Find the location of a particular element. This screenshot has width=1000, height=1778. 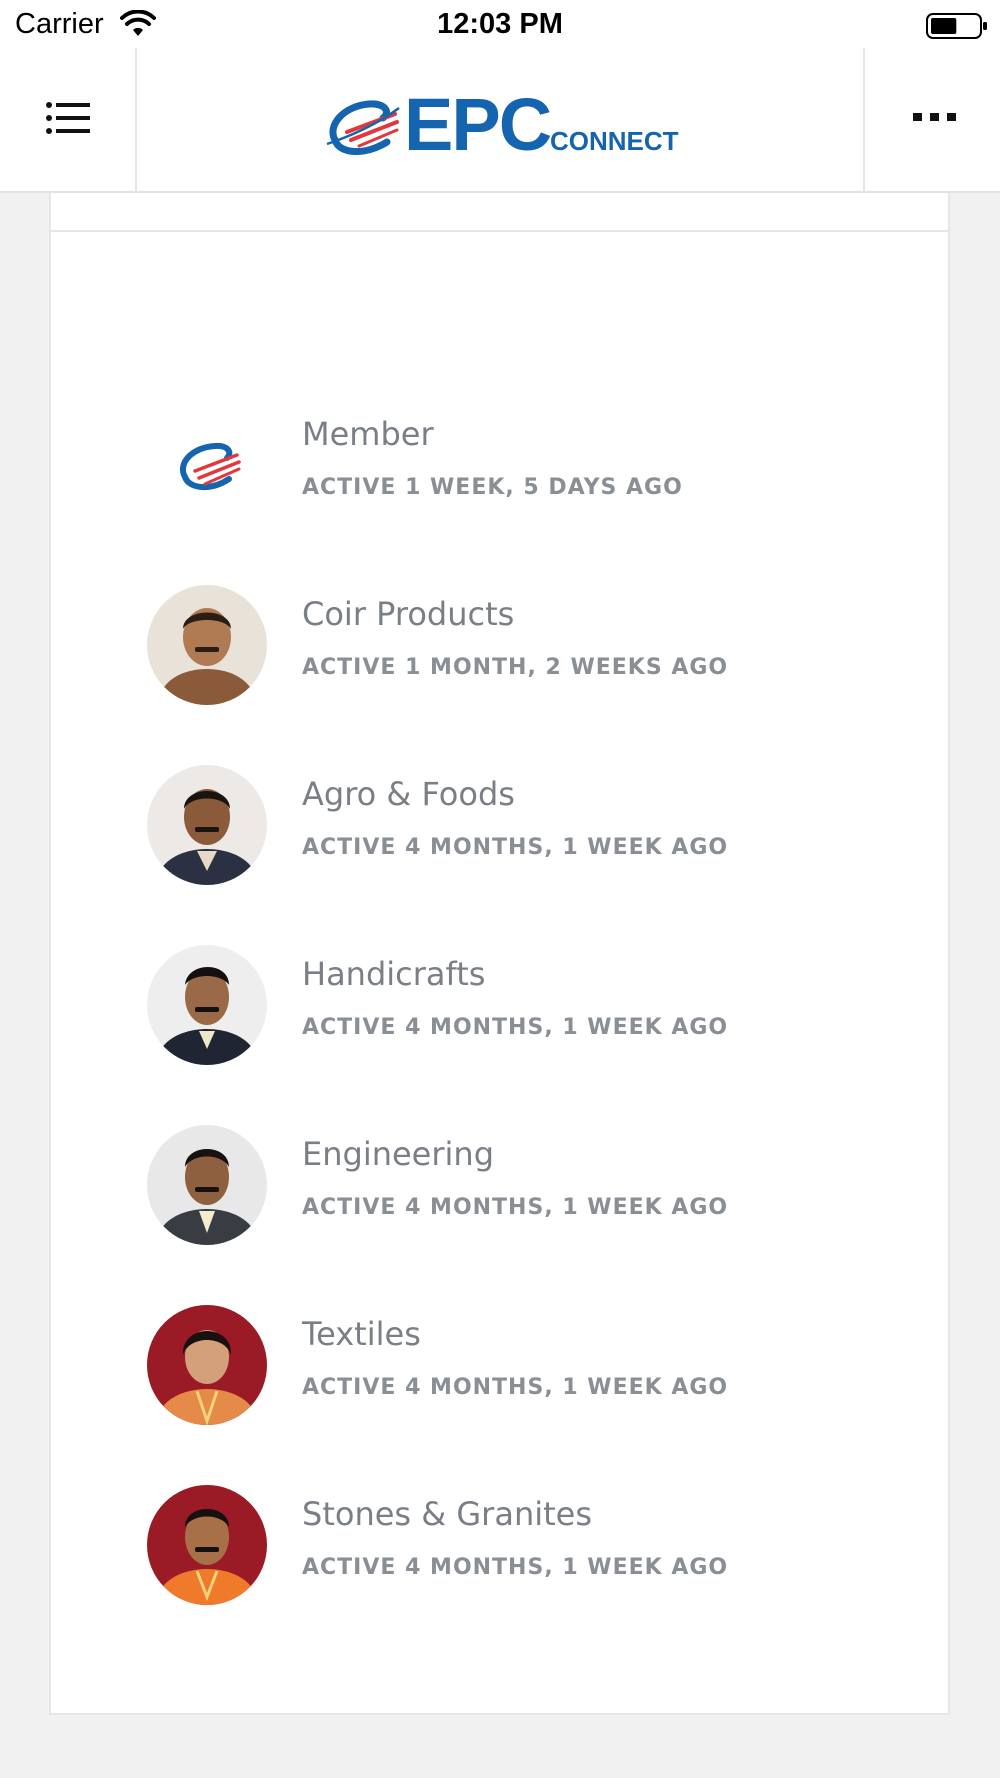

more-icon is located at coordinates (934, 117).